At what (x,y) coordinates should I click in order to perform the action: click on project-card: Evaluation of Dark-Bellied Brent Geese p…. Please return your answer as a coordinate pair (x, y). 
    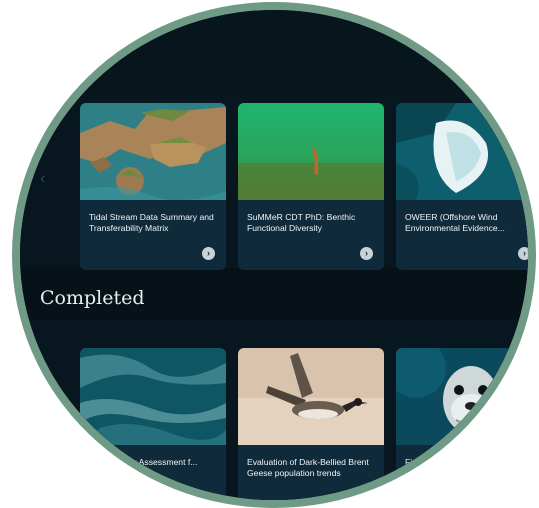
    Looking at the image, I should click on (311, 424).